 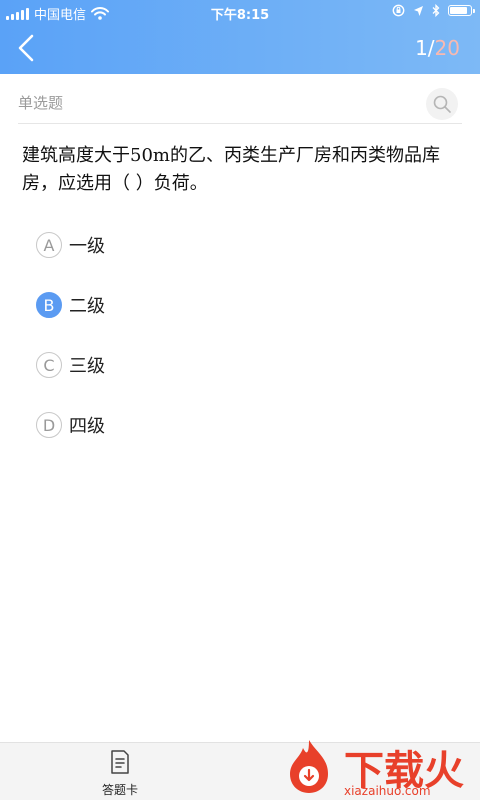 I want to click on battery-level-fill, so click(x=458, y=10).